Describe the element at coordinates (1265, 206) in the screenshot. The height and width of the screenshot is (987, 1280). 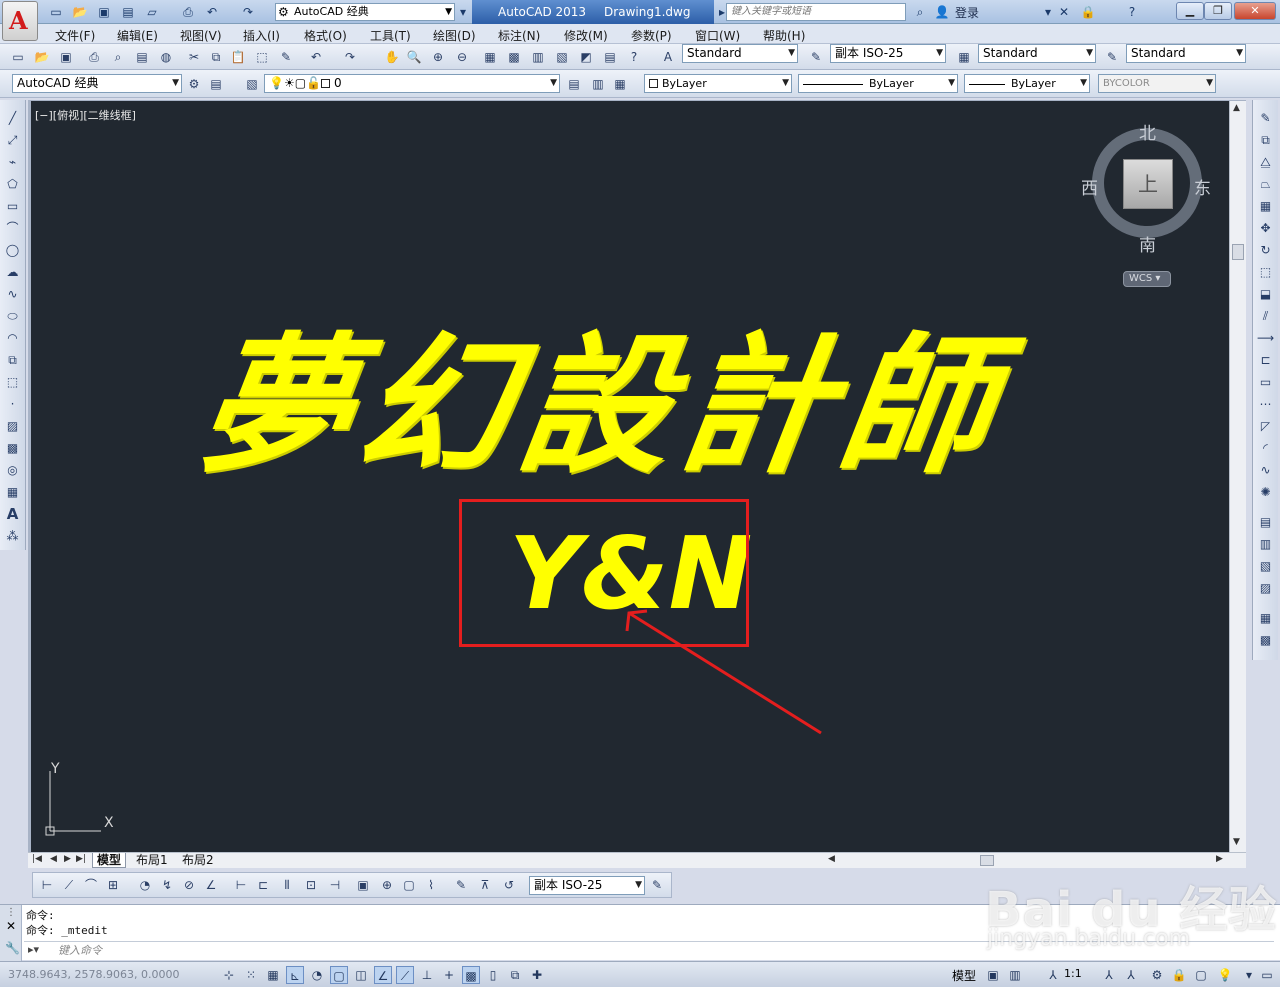
I see `array-icon: ▦` at that location.